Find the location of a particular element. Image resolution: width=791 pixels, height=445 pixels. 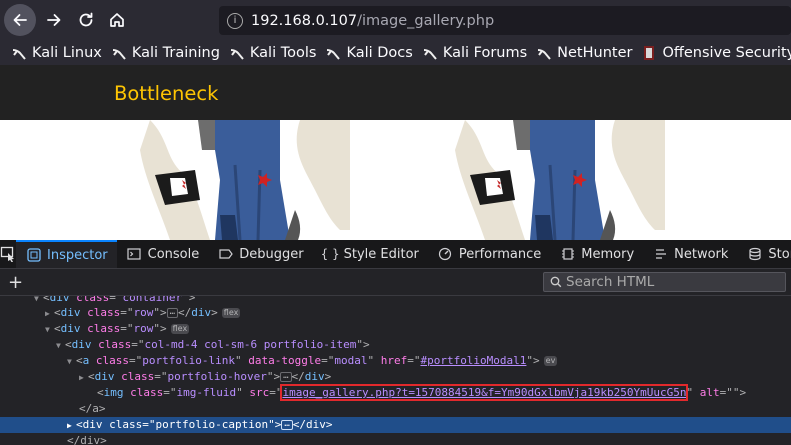

markup-node: ▶ <div class="row">… </div> flex is located at coordinates (395, 313).